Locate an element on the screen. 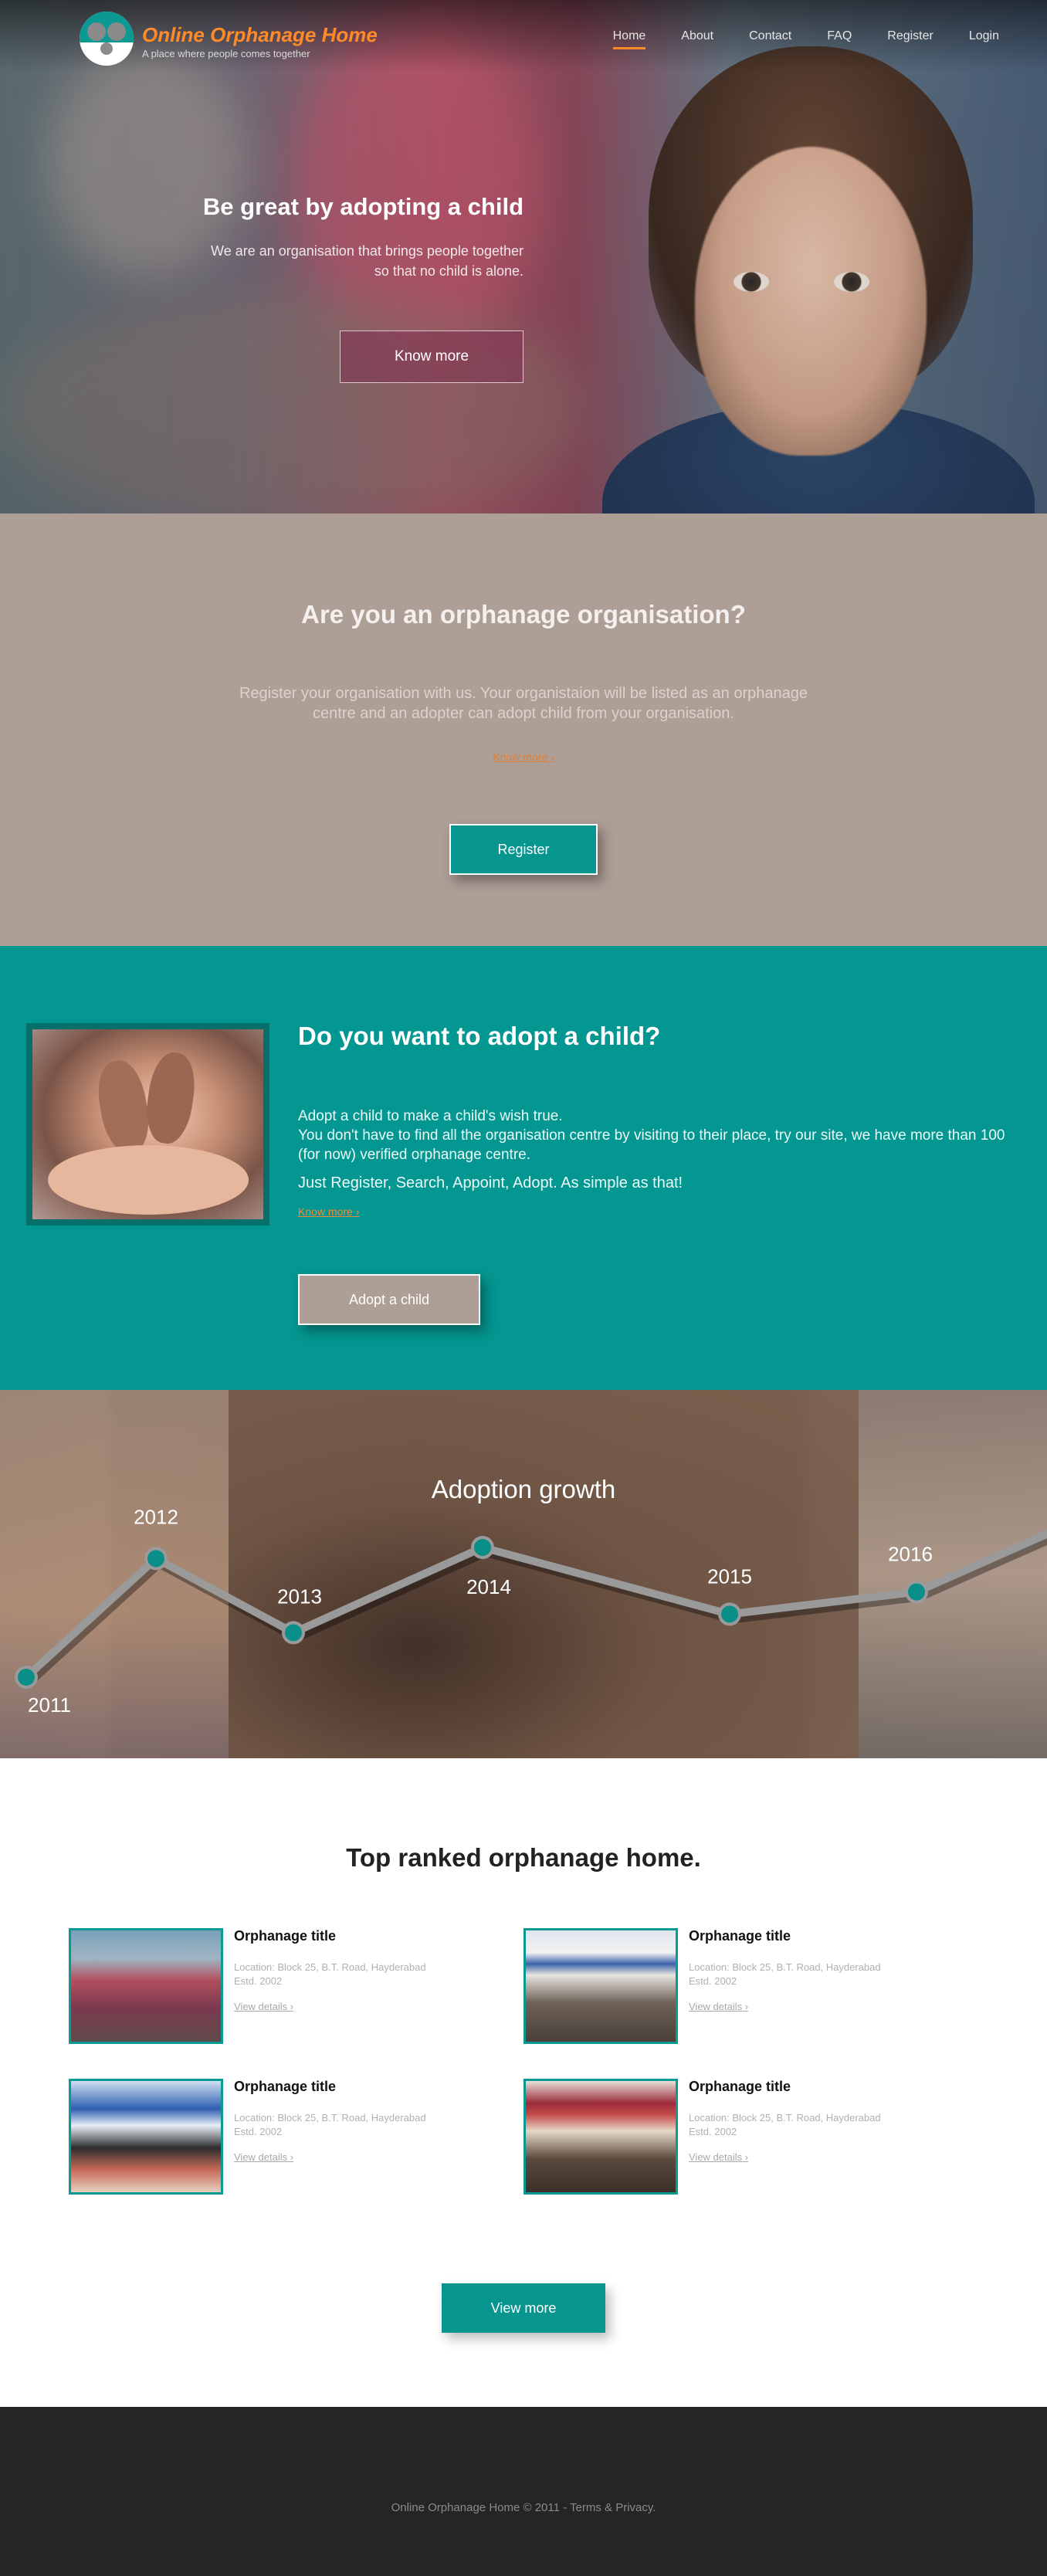 This screenshot has height=2576, width=1047. nav-faq: FAQ is located at coordinates (840, 39).